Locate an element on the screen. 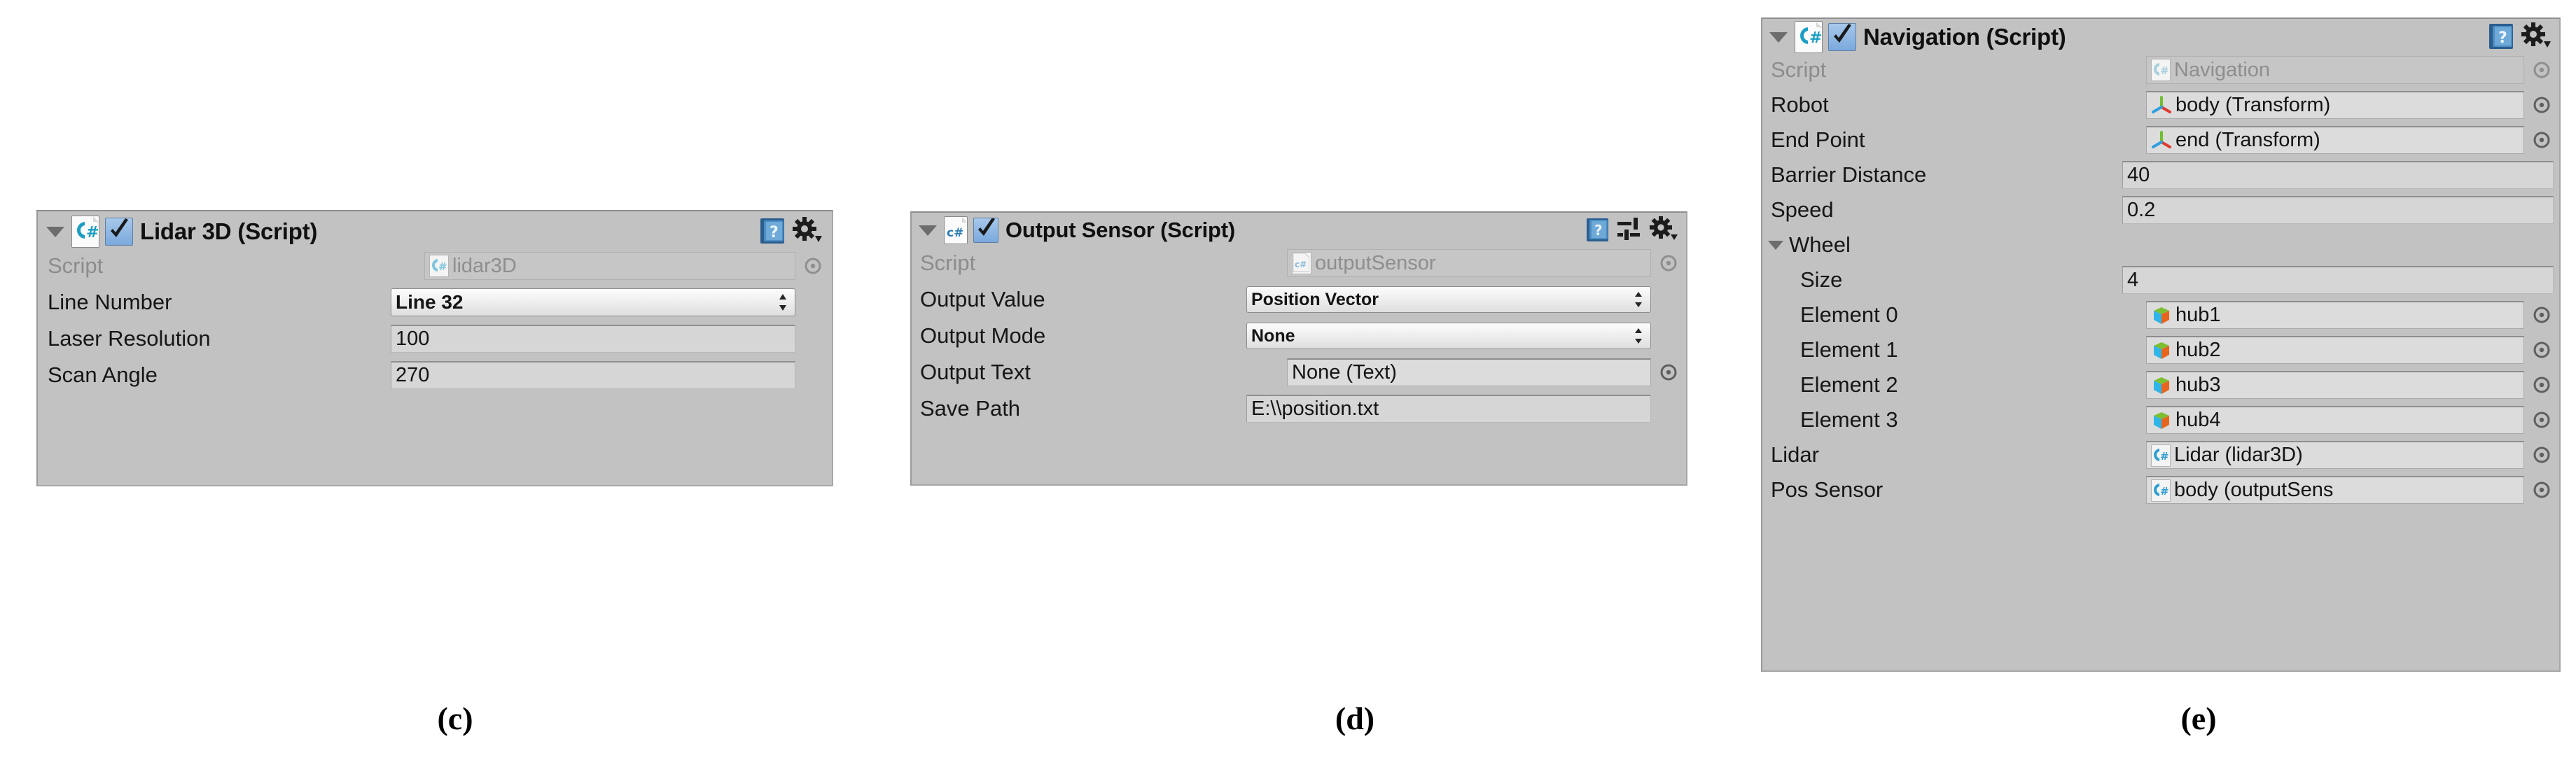  property-row-wheel-element-1: Element 1 hub2 is located at coordinates (2161, 349).